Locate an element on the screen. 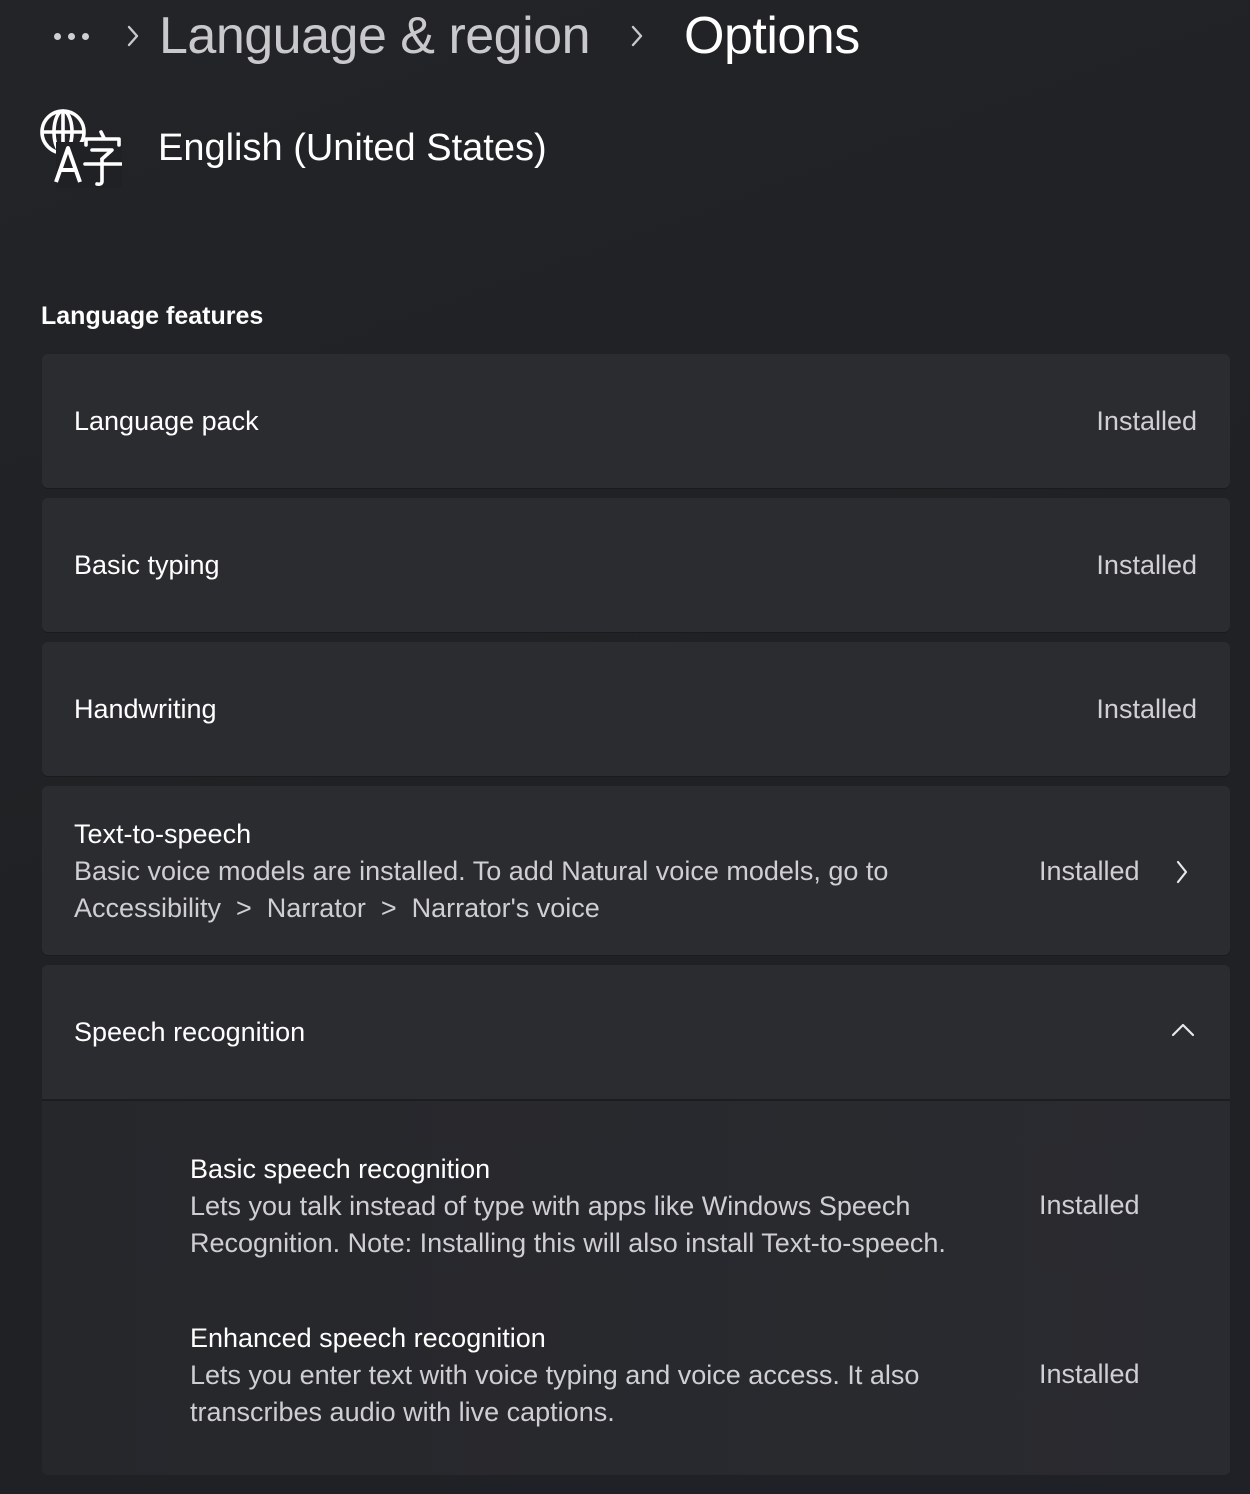 The width and height of the screenshot is (1250, 1494). subfeature-description: transcribes audio with live captions. is located at coordinates (402, 1412).